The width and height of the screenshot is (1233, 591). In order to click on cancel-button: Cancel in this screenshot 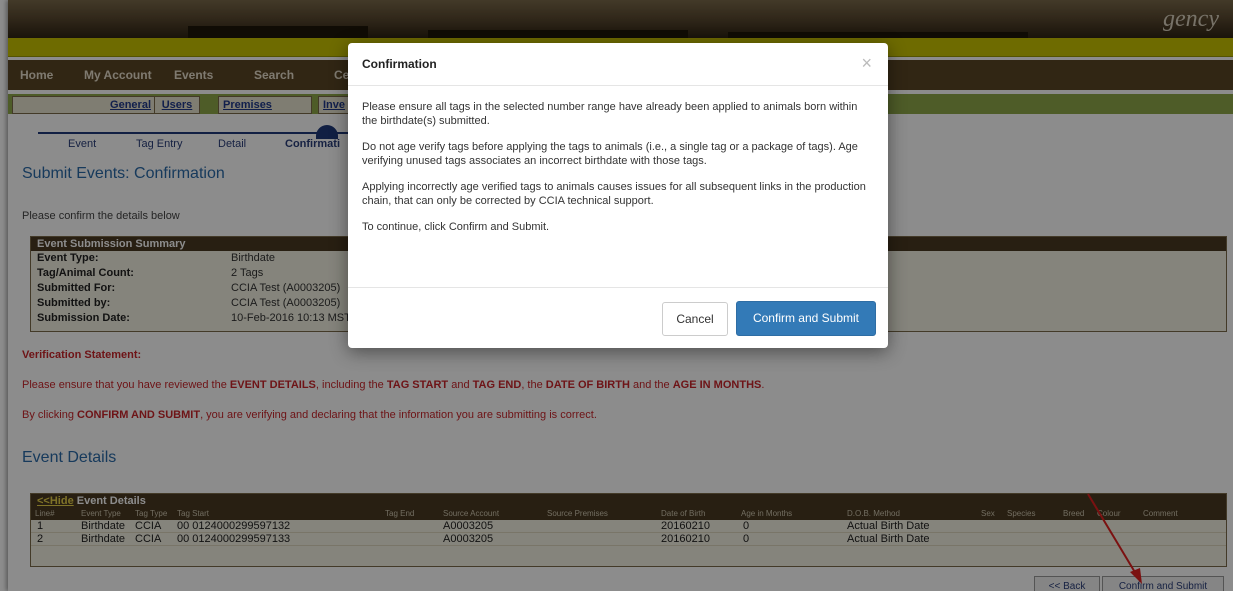, I will do `click(695, 319)`.